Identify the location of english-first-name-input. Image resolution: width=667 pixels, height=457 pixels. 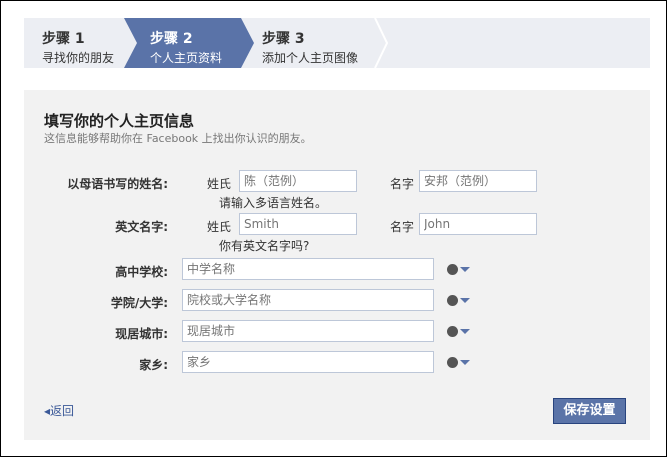
(478, 224).